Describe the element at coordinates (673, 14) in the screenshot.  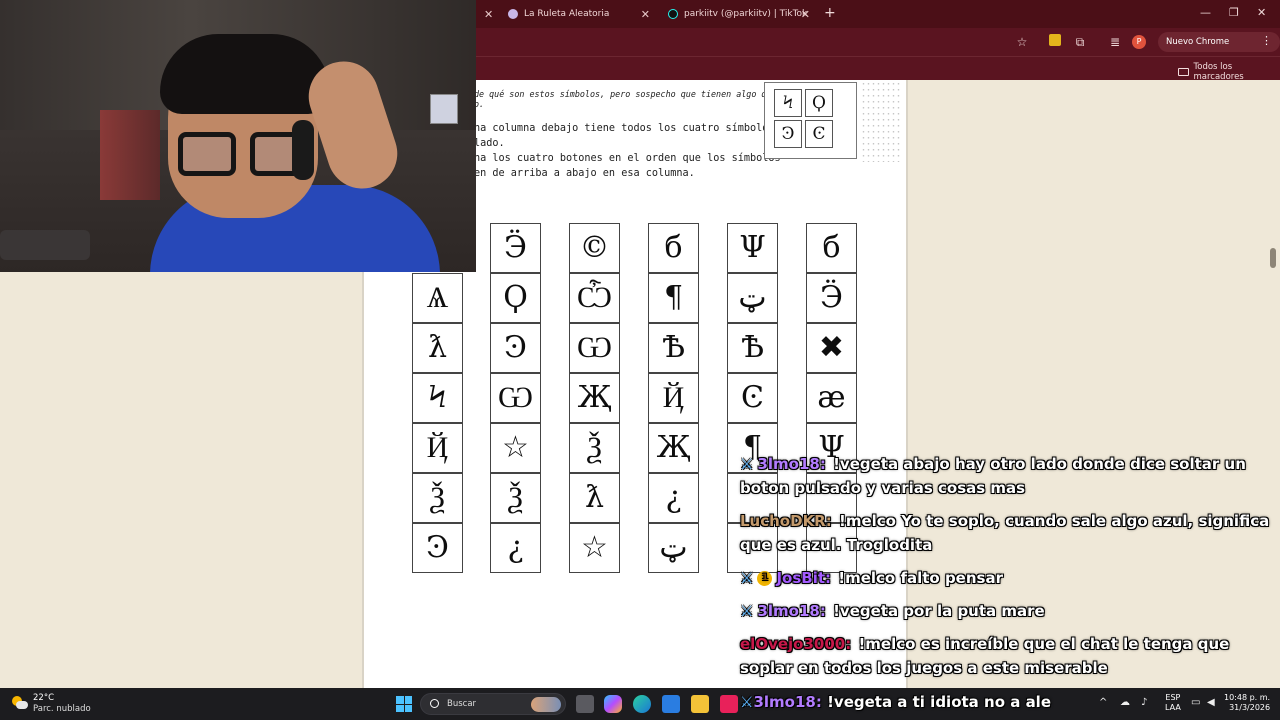
I see `tiktok-icon` at that location.